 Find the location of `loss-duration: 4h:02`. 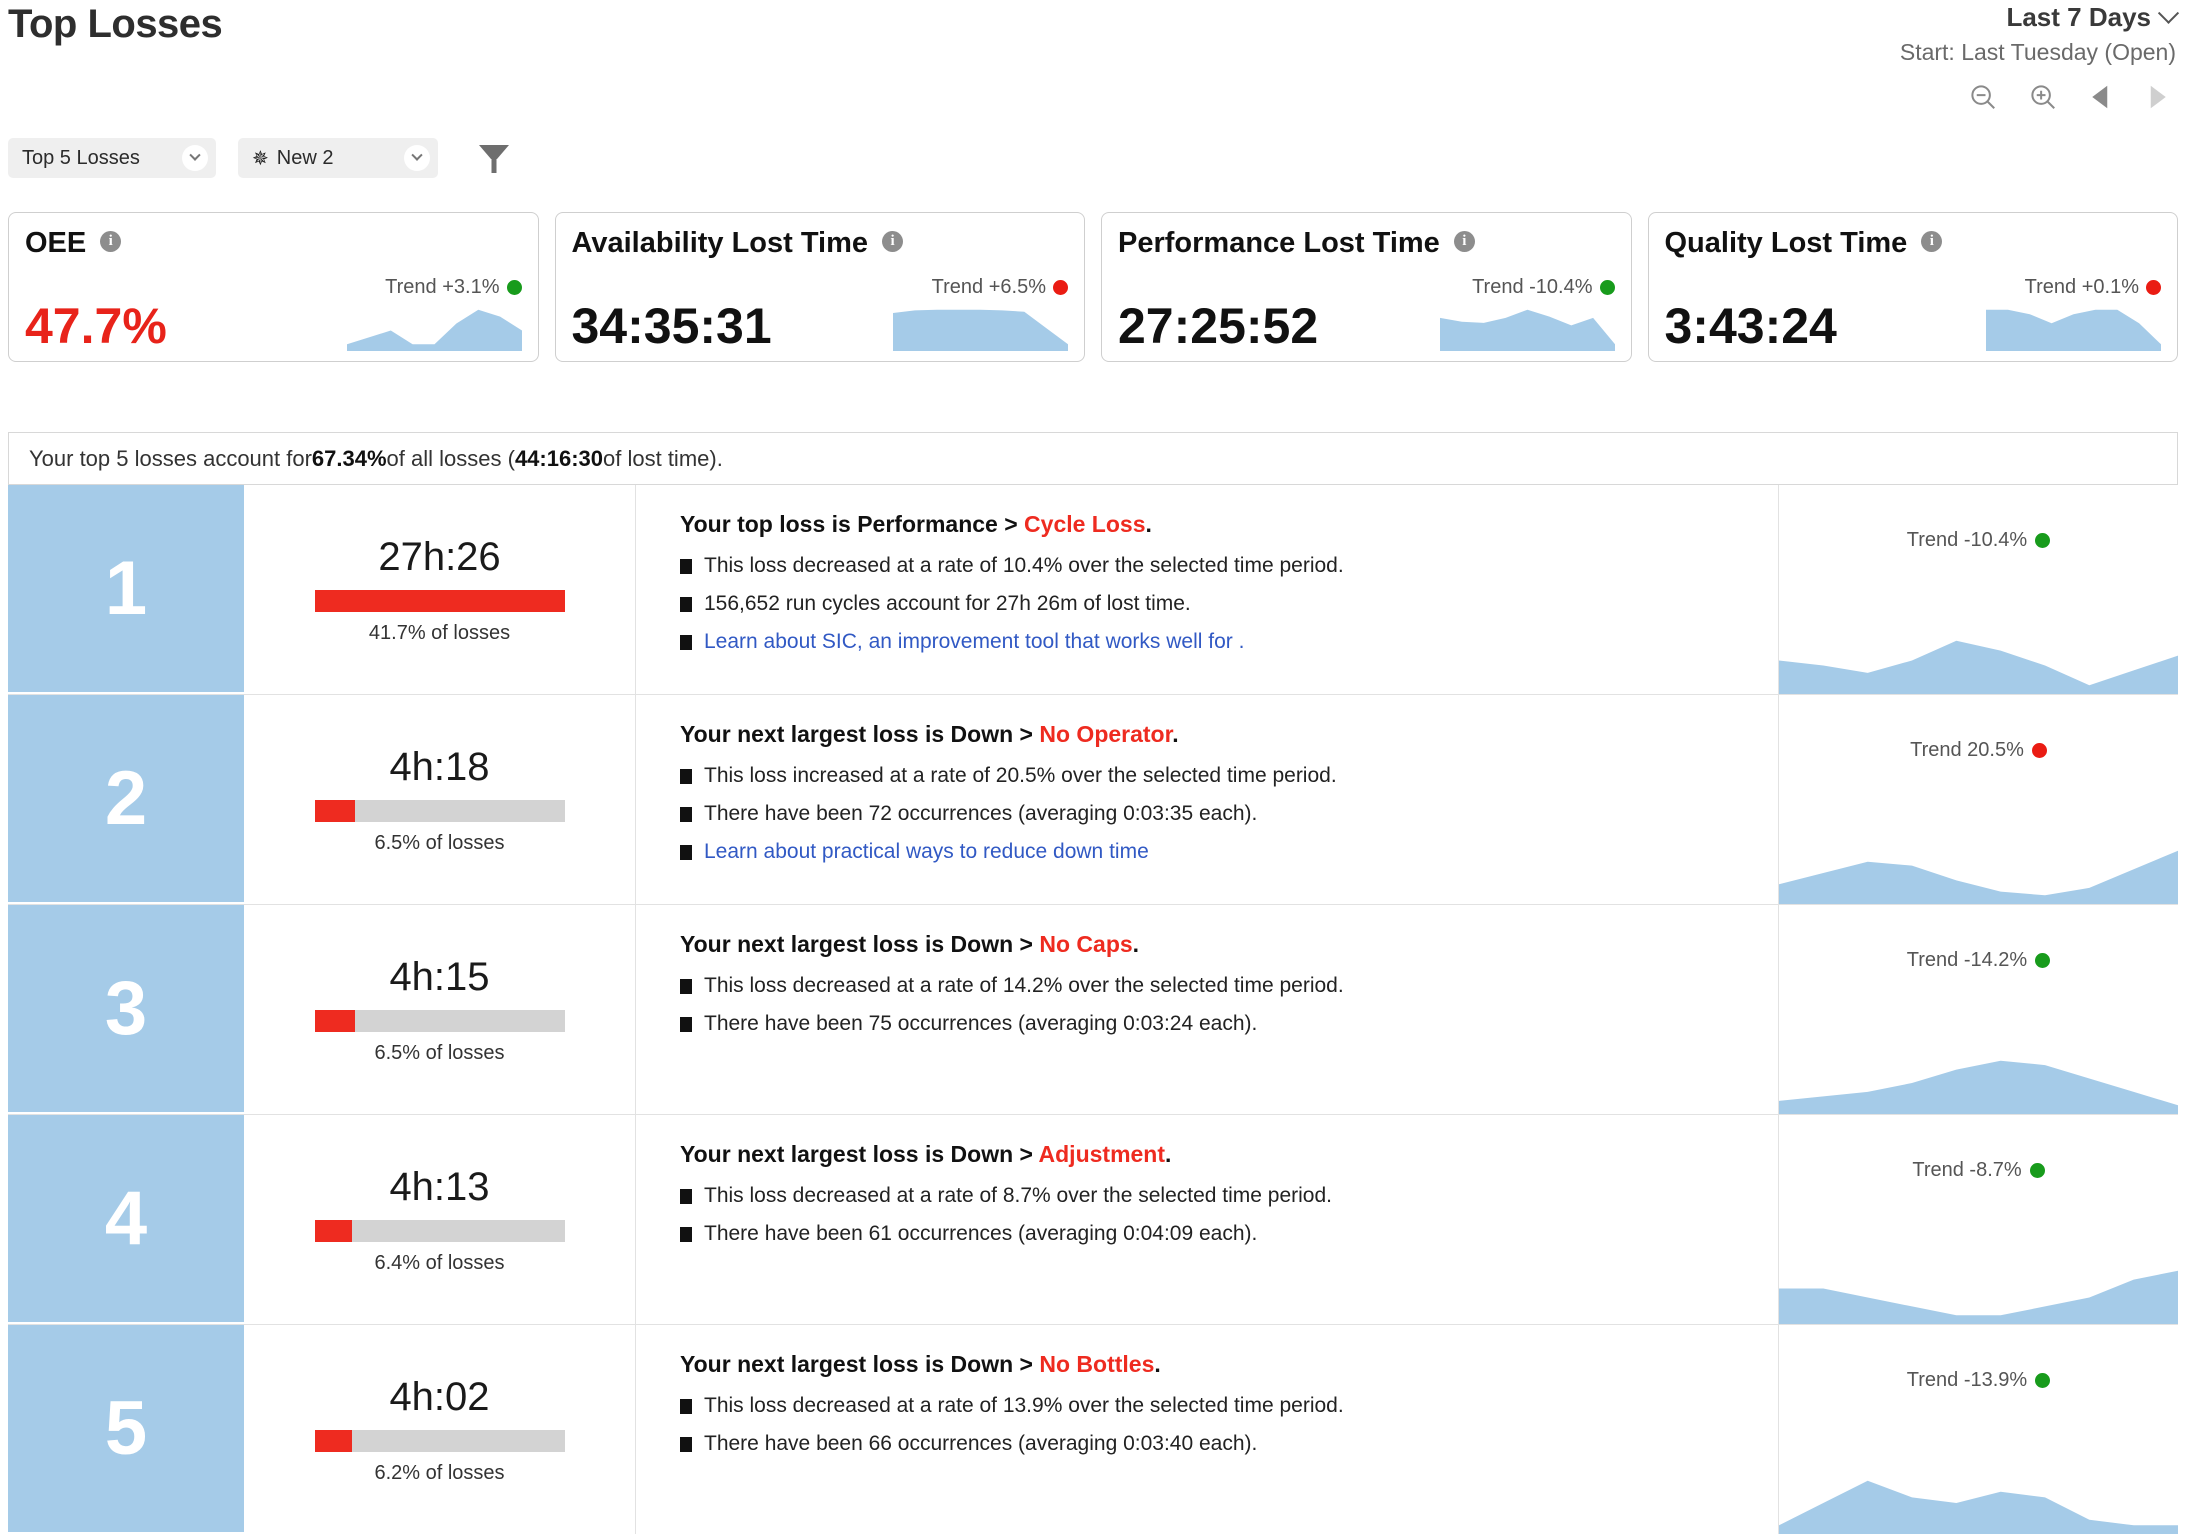

loss-duration: 4h:02 is located at coordinates (439, 1396).